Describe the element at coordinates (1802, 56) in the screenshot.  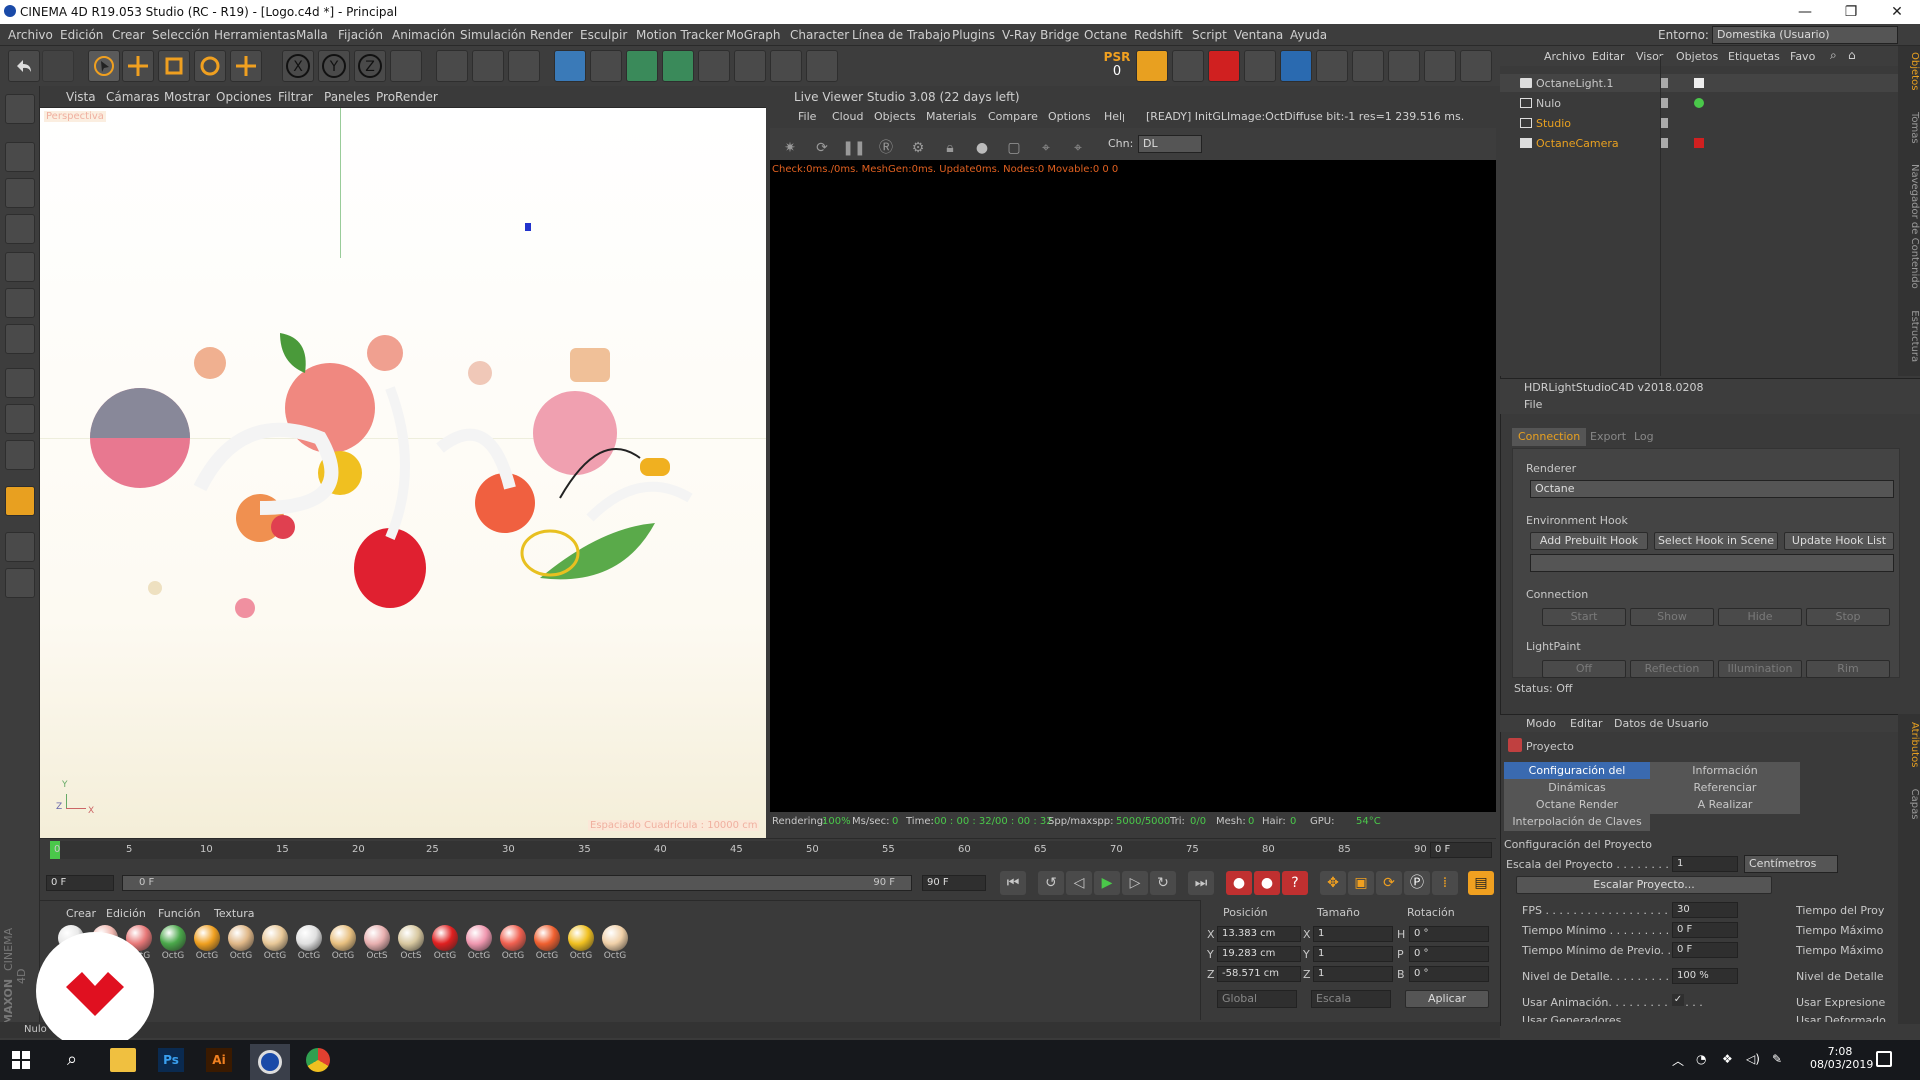
I see `obj-menu-favo: Favo` at that location.